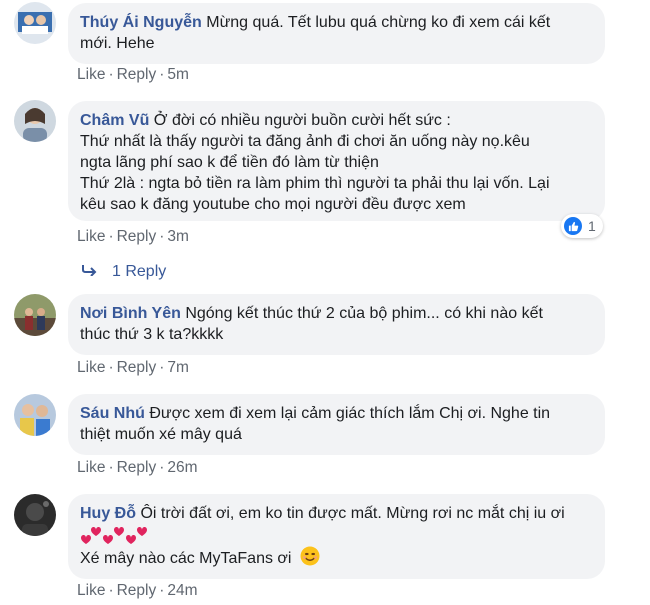  I want to click on comment-author: Sáu Nhú, so click(112, 413).